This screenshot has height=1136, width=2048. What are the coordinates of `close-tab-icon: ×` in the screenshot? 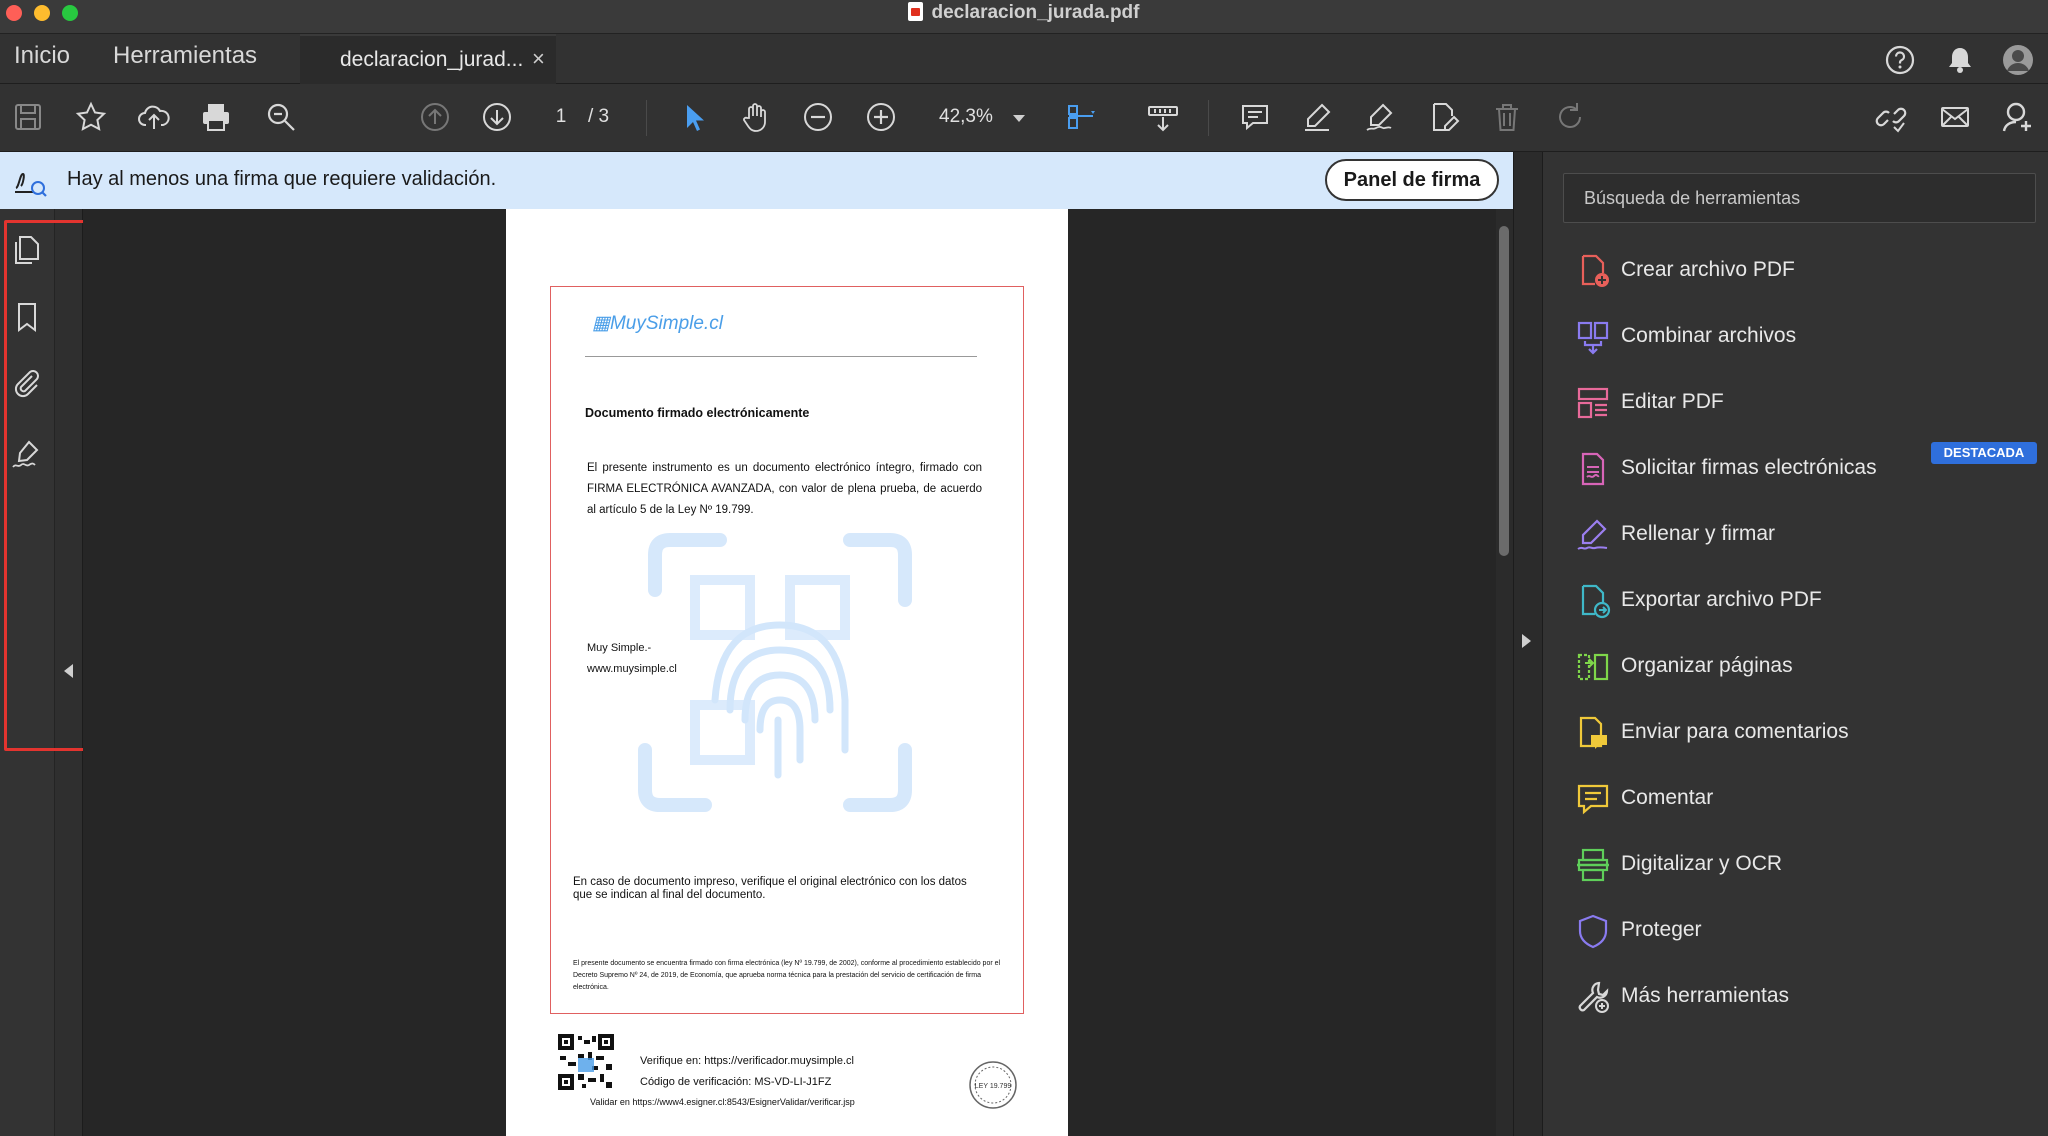 It's located at (538, 59).